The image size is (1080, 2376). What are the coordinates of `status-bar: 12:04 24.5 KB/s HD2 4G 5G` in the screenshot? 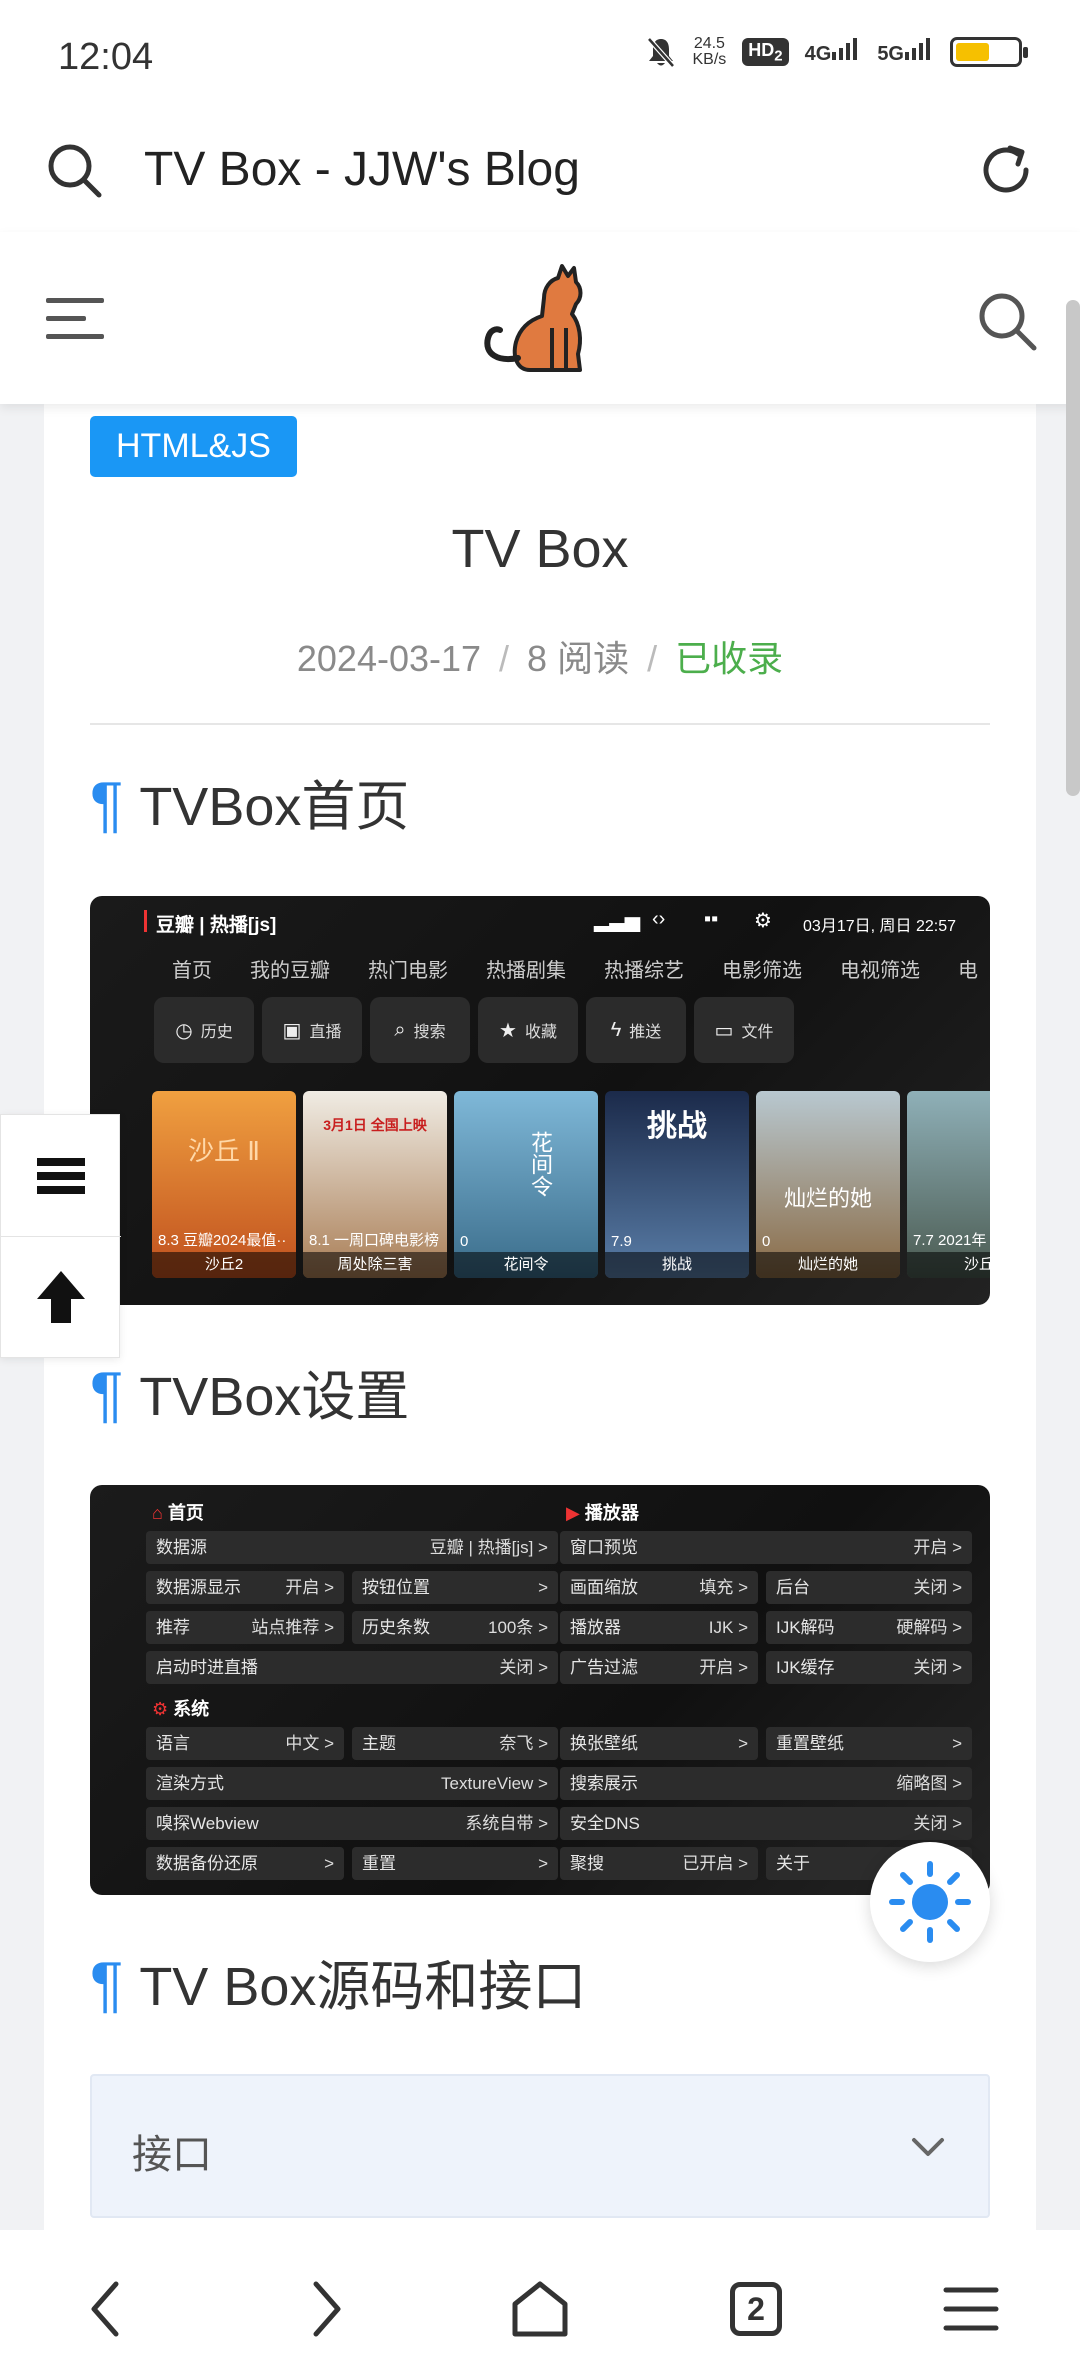 It's located at (540, 55).